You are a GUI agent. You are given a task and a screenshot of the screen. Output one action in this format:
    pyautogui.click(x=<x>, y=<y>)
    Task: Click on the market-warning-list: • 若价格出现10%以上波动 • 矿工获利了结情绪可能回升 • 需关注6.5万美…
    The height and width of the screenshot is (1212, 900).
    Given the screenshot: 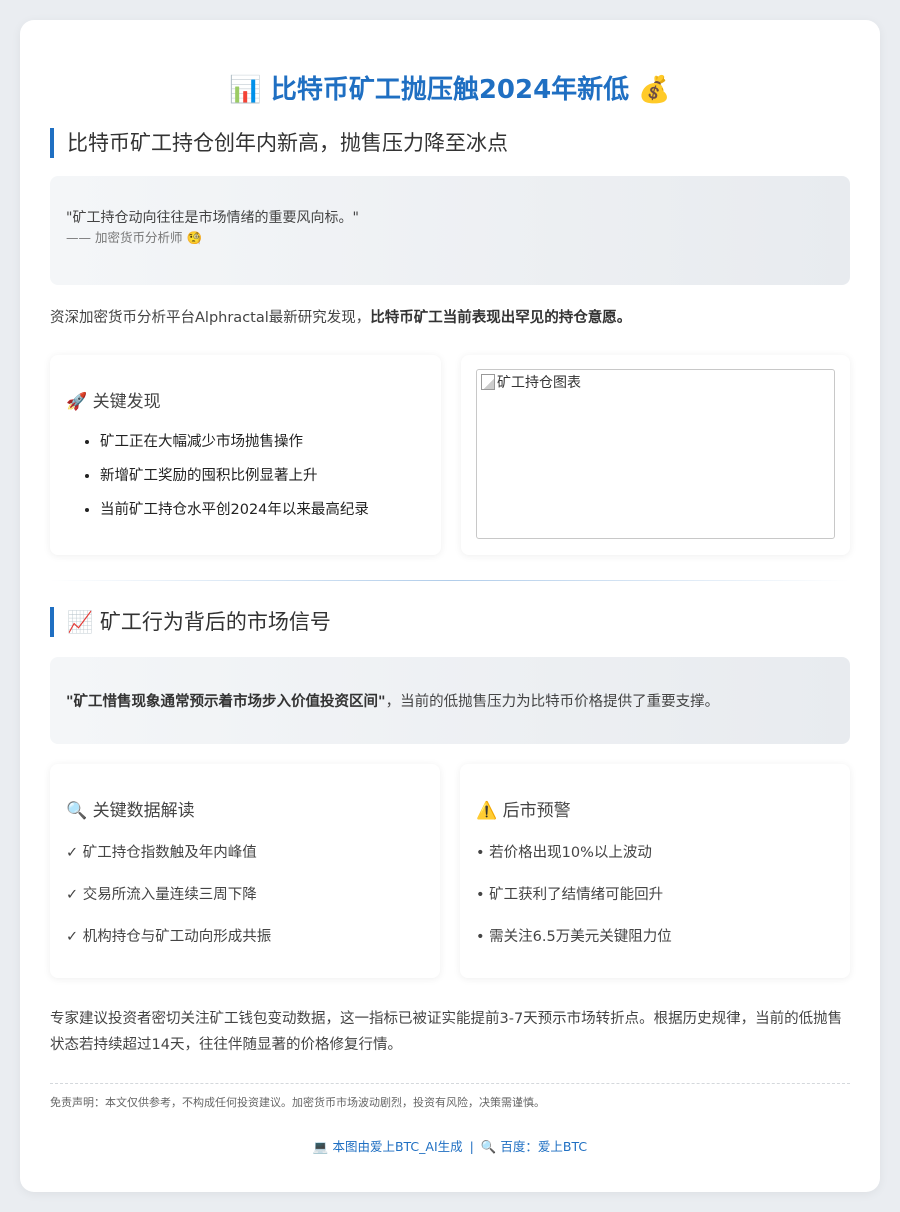 What is the action you would take?
    pyautogui.click(x=655, y=895)
    